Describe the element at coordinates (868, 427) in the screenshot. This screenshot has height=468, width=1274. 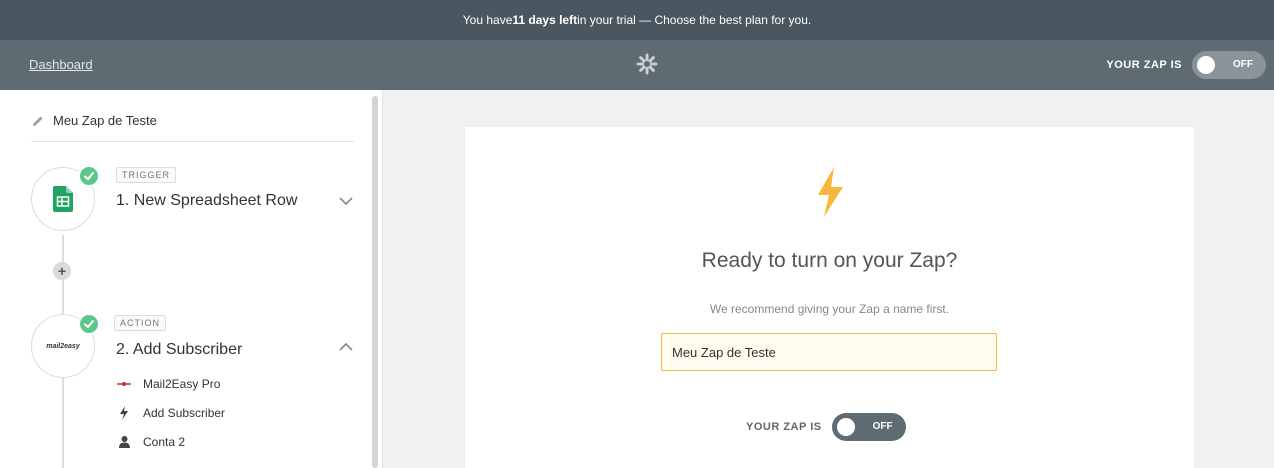
I see `card-zap-toggle: OFF` at that location.